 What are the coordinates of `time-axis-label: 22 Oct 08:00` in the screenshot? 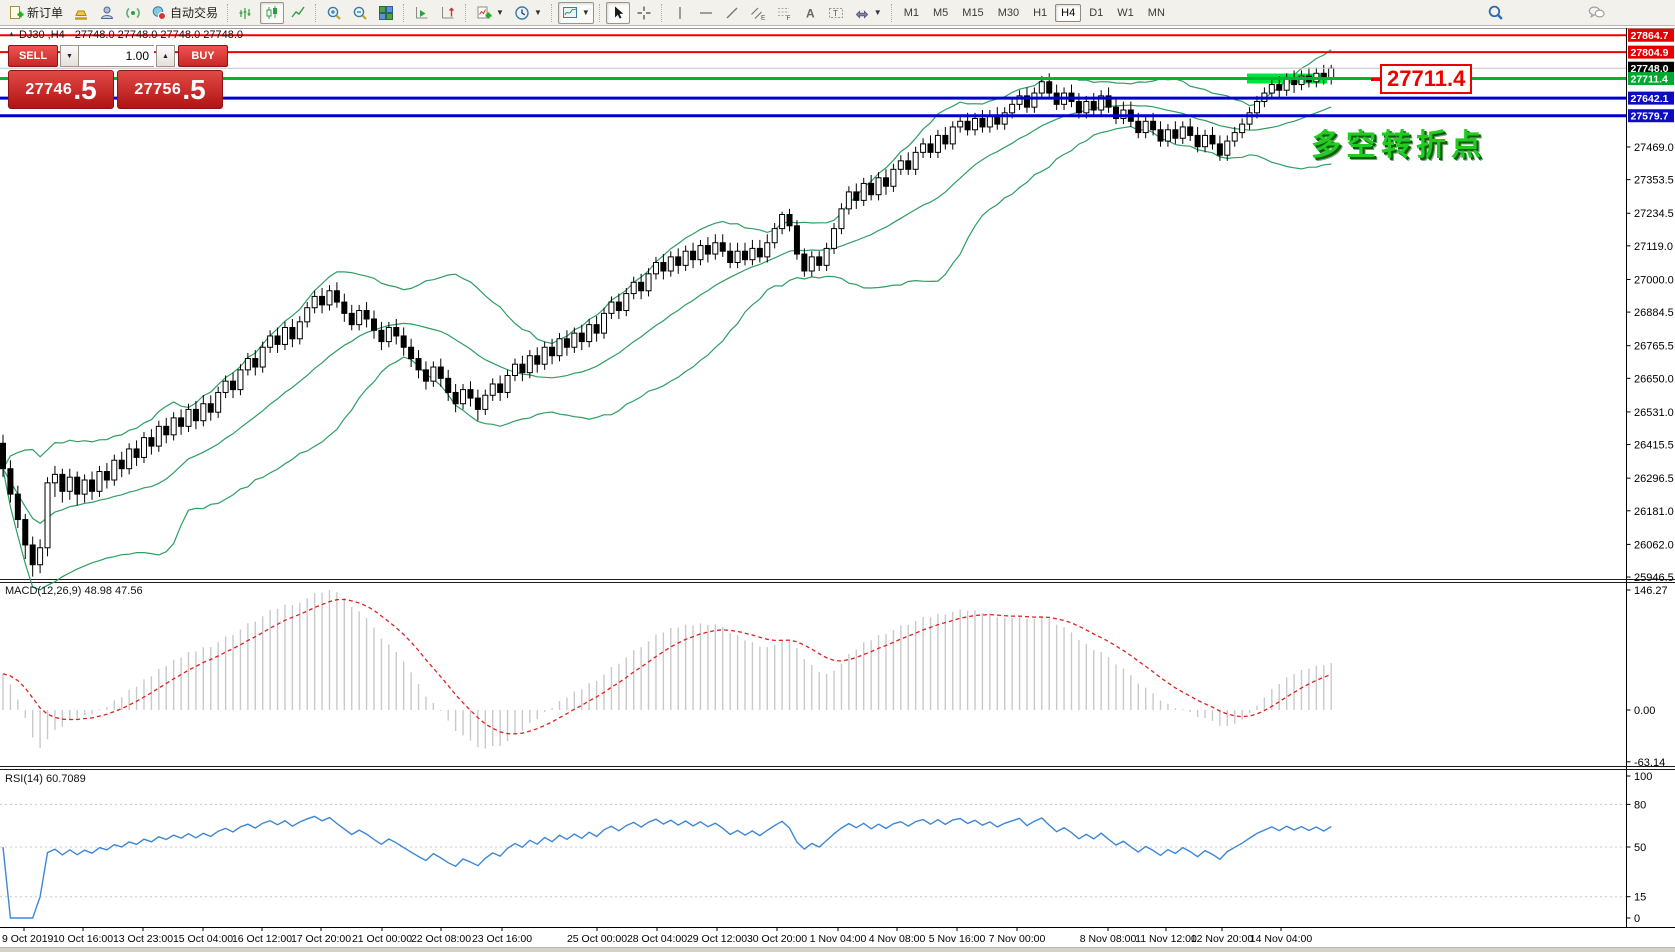 It's located at (441, 939).